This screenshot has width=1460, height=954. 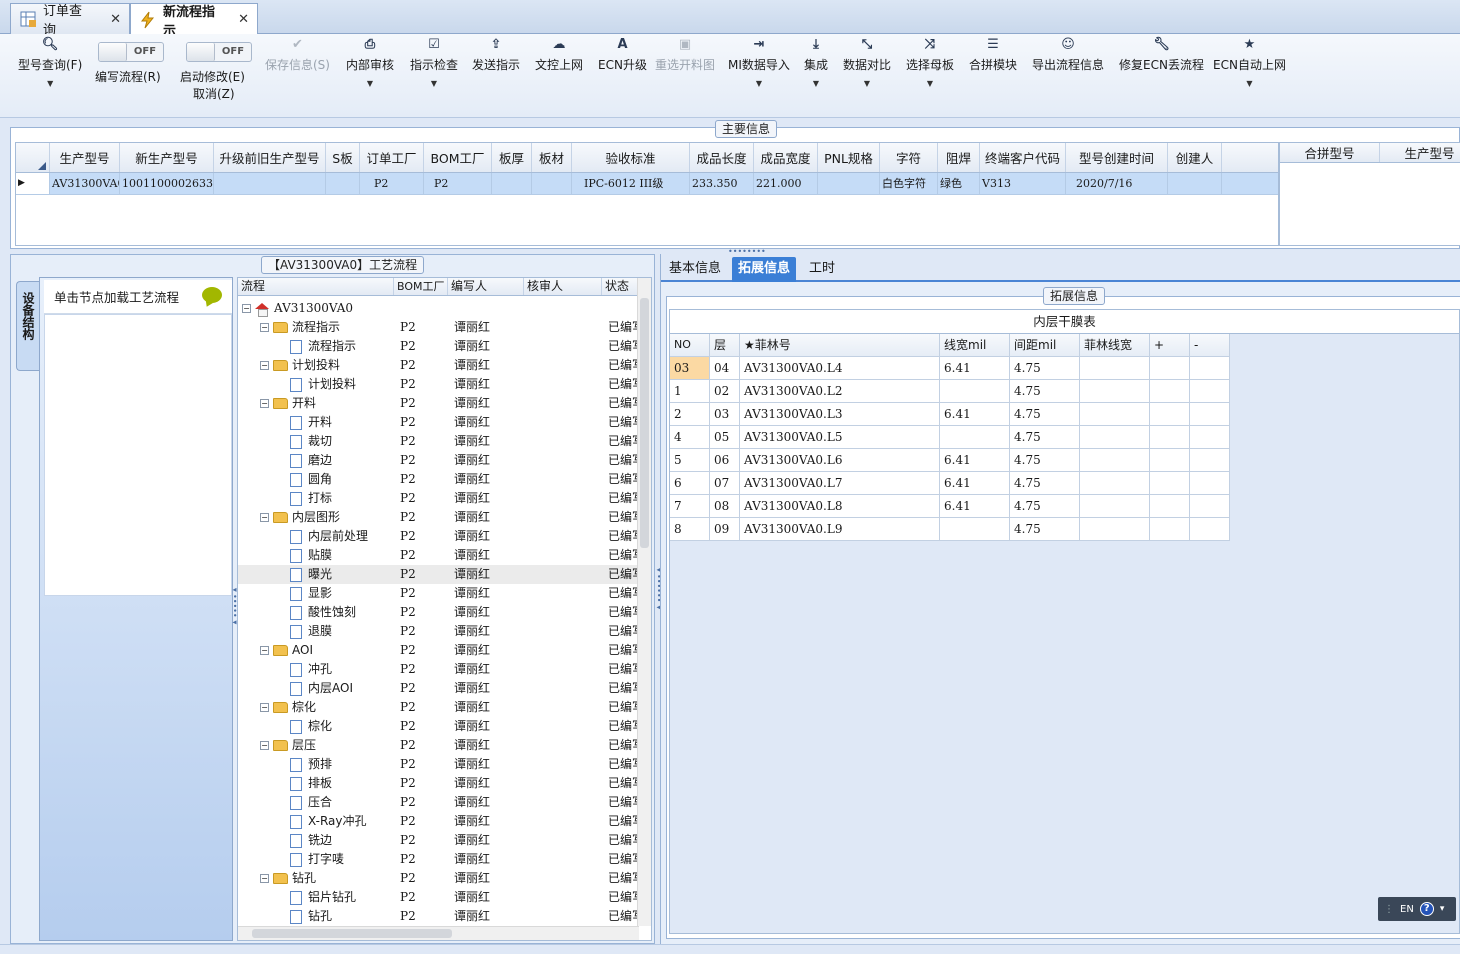 I want to click on tree-node: 磨边, so click(x=316, y=460).